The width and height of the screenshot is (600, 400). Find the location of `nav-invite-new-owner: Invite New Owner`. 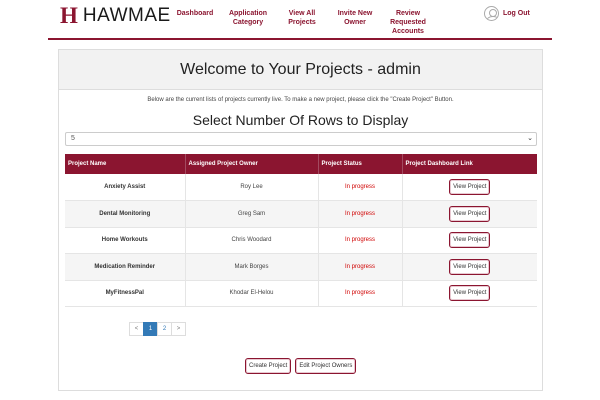

nav-invite-new-owner: Invite New Owner is located at coordinates (355, 18).